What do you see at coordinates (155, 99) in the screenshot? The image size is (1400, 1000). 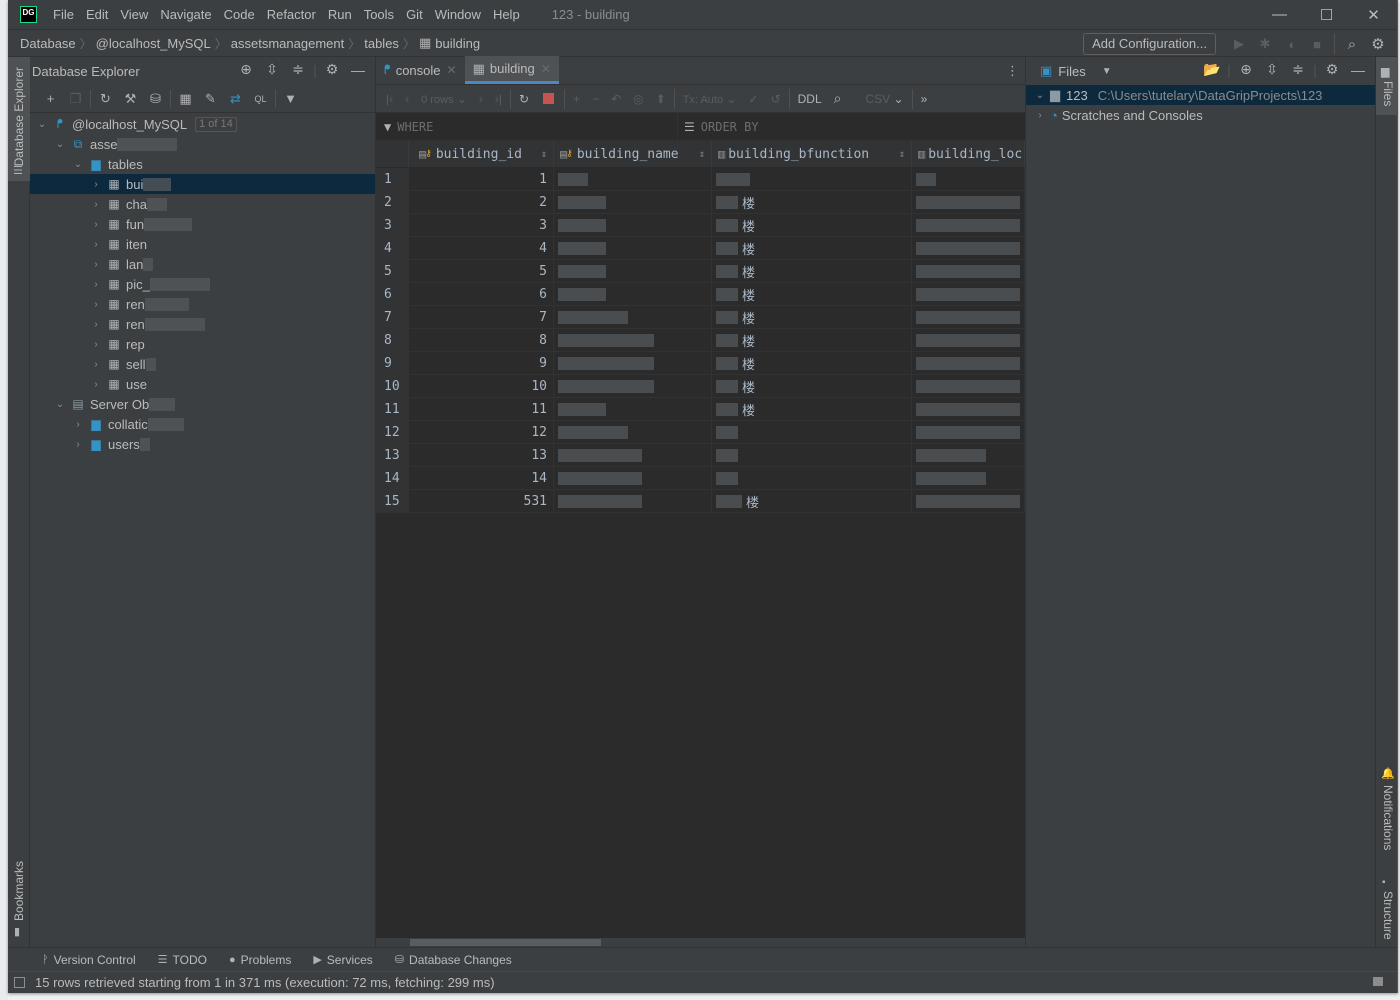 I see `disconnect-icon: ⛁` at bounding box center [155, 99].